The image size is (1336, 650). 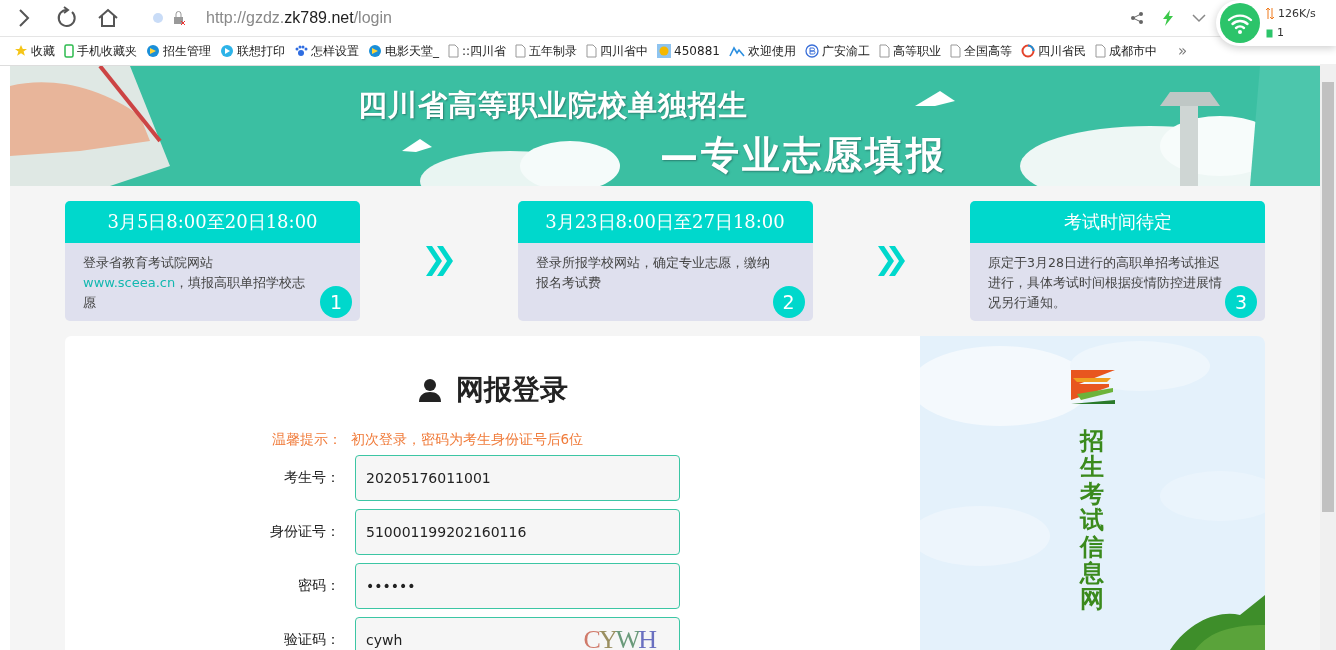 What do you see at coordinates (336, 302) in the screenshot?
I see `step-number: 1` at bounding box center [336, 302].